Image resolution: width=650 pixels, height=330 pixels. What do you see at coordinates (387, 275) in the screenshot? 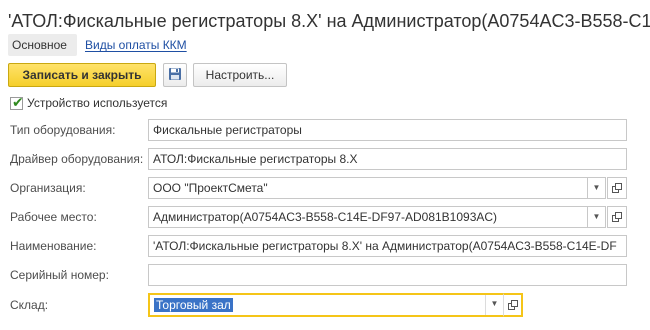
I see `serial-field` at bounding box center [387, 275].